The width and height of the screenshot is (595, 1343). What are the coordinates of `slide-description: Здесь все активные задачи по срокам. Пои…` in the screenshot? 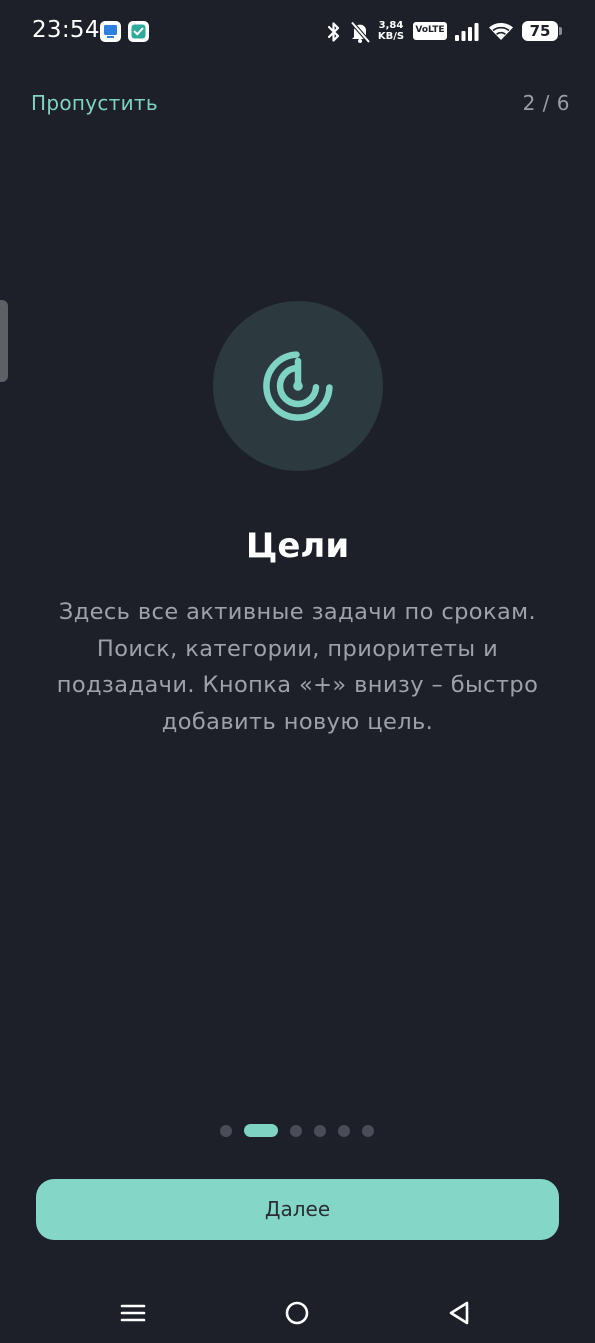 It's located at (297, 667).